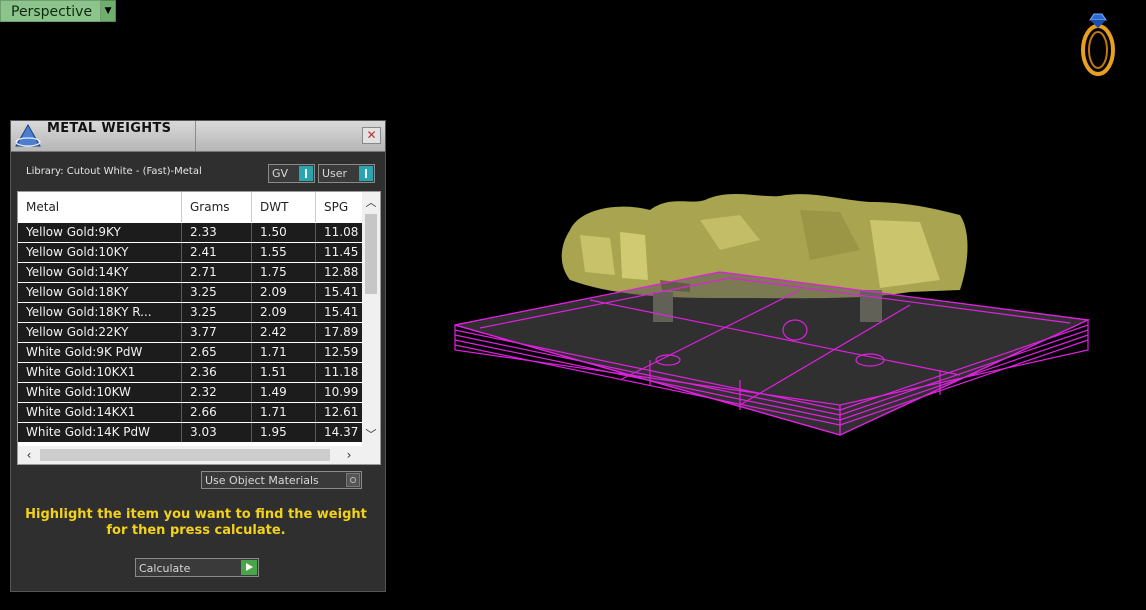 Image resolution: width=1146 pixels, height=610 pixels. Describe the element at coordinates (100, 352) in the screenshot. I see `metal-cell: White Gold:9K PdW` at that location.